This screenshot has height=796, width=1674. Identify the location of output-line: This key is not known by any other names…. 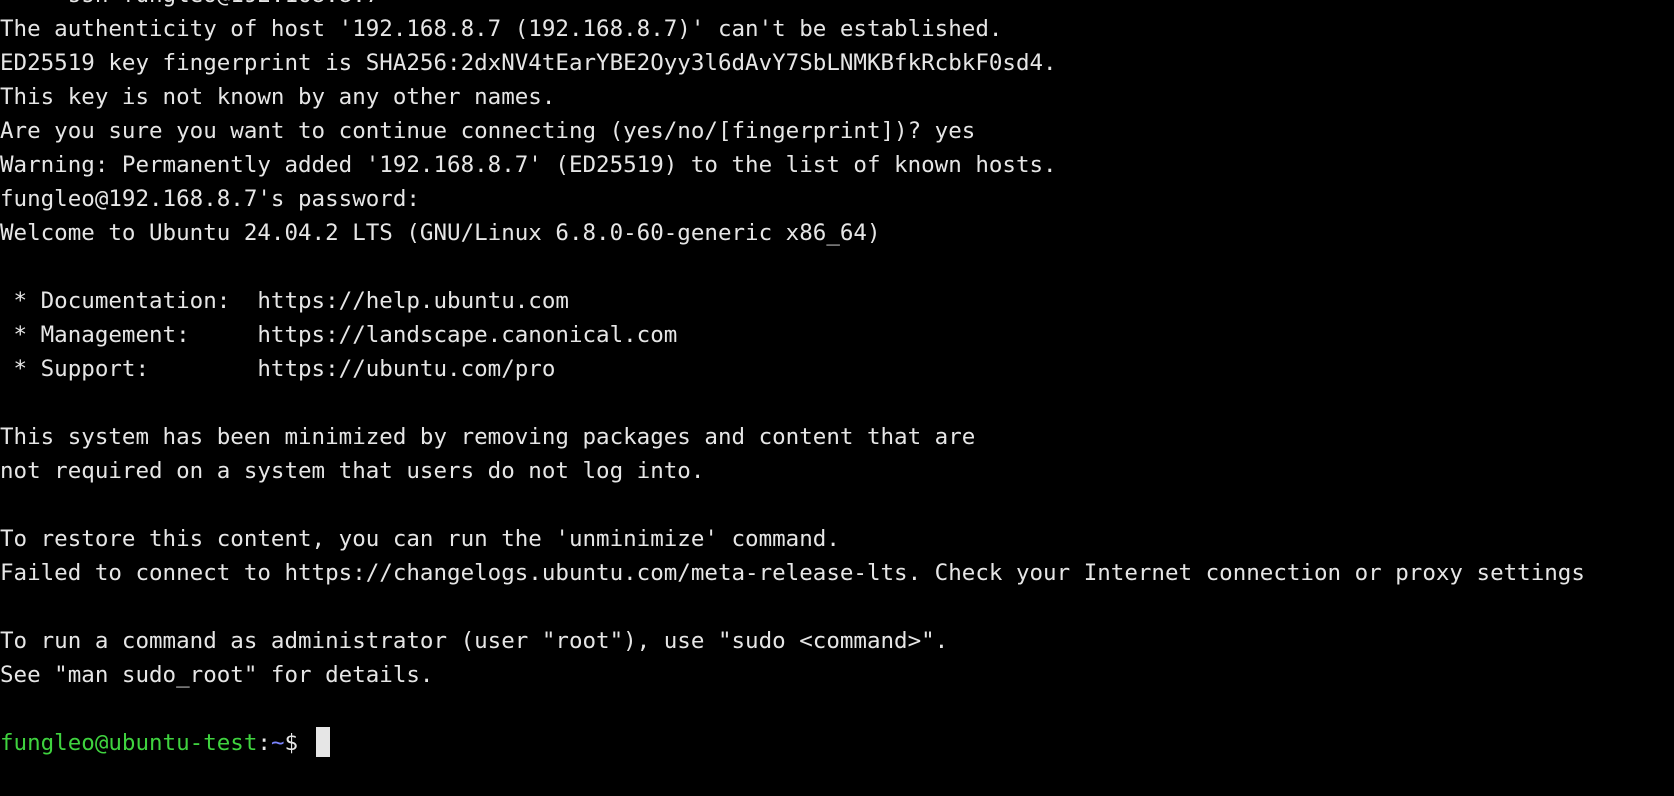
(278, 97).